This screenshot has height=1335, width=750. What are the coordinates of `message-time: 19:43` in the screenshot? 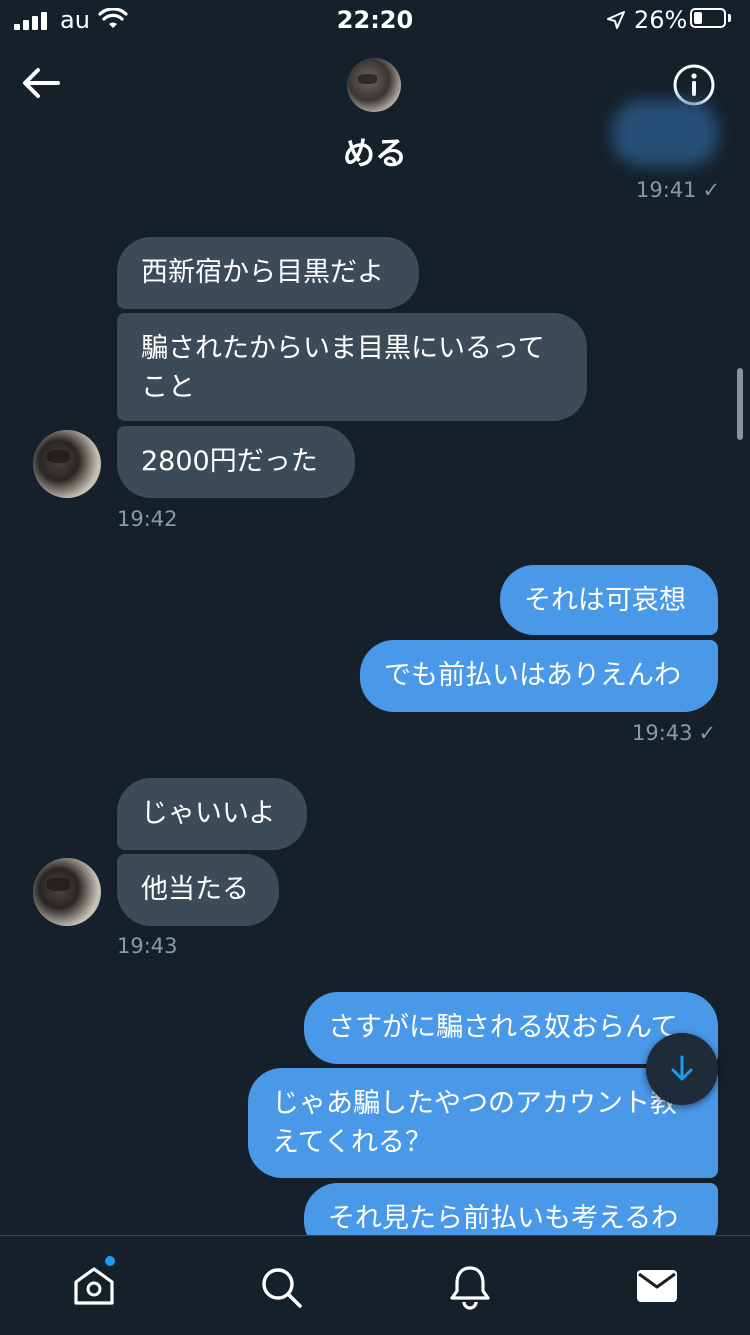 It's located at (147, 946).